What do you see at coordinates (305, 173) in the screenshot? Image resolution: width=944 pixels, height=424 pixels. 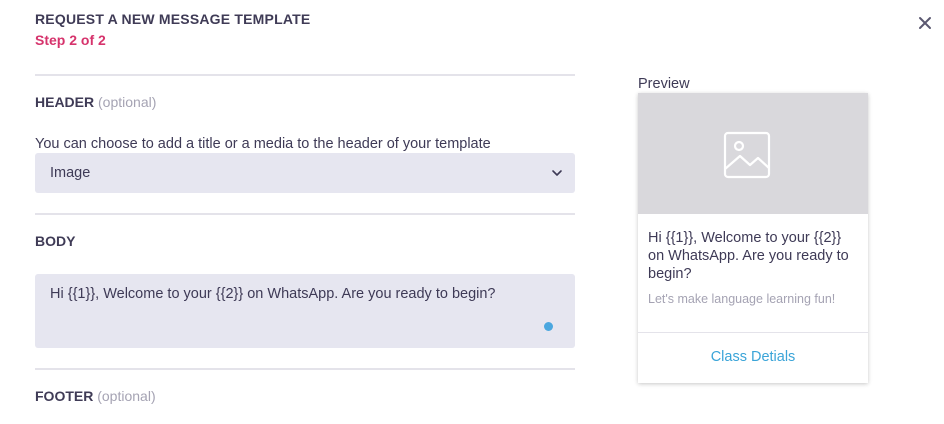 I see `header-type-select: Image` at bounding box center [305, 173].